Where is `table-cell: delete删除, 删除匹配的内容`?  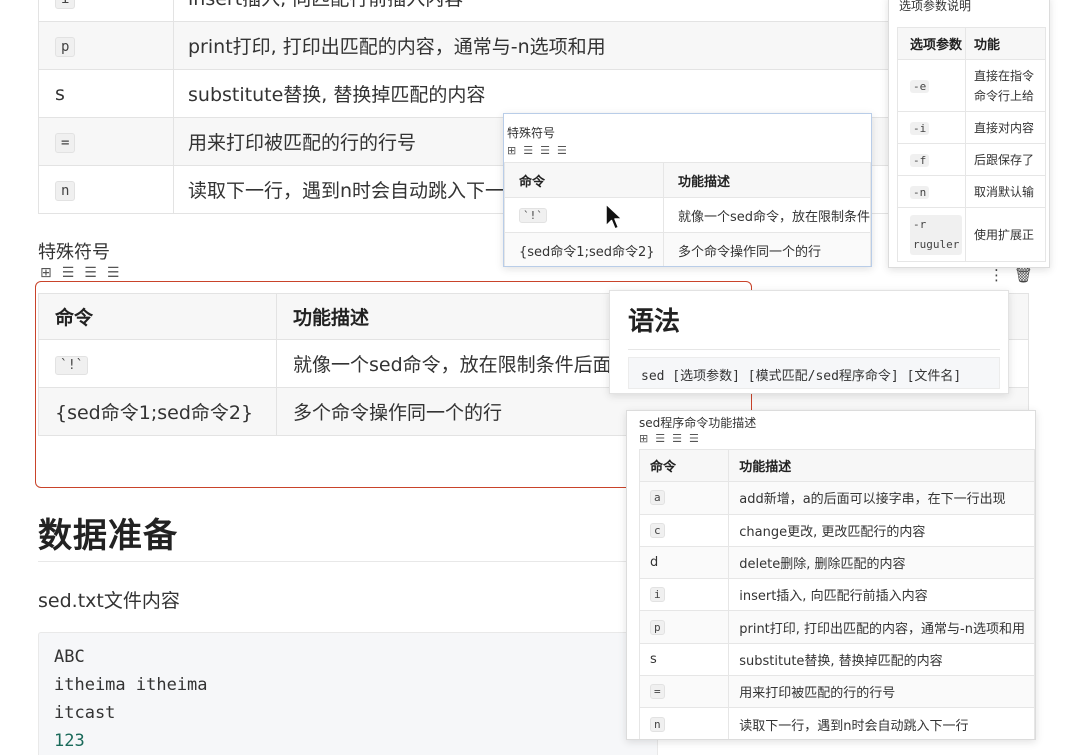
table-cell: delete删除, 删除匹配的内容 is located at coordinates (881, 562).